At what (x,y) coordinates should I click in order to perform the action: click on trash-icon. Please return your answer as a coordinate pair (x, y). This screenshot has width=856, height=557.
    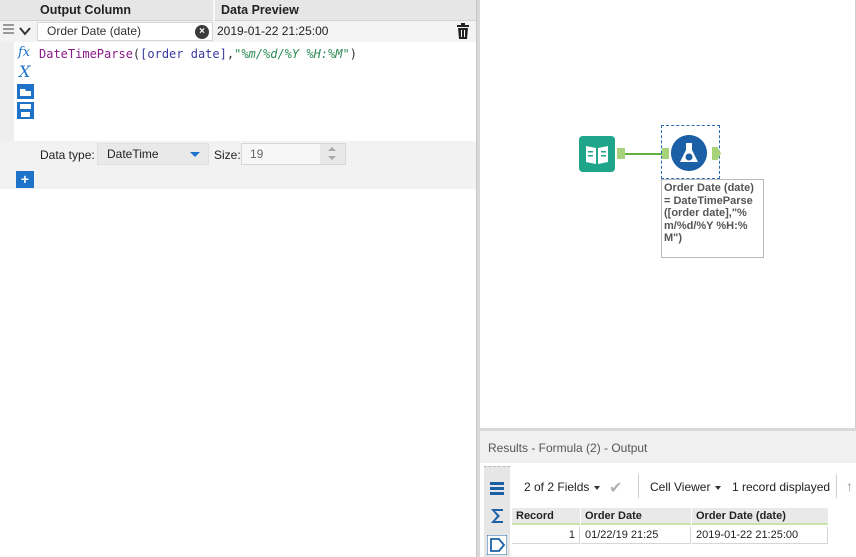
    Looking at the image, I should click on (463, 31).